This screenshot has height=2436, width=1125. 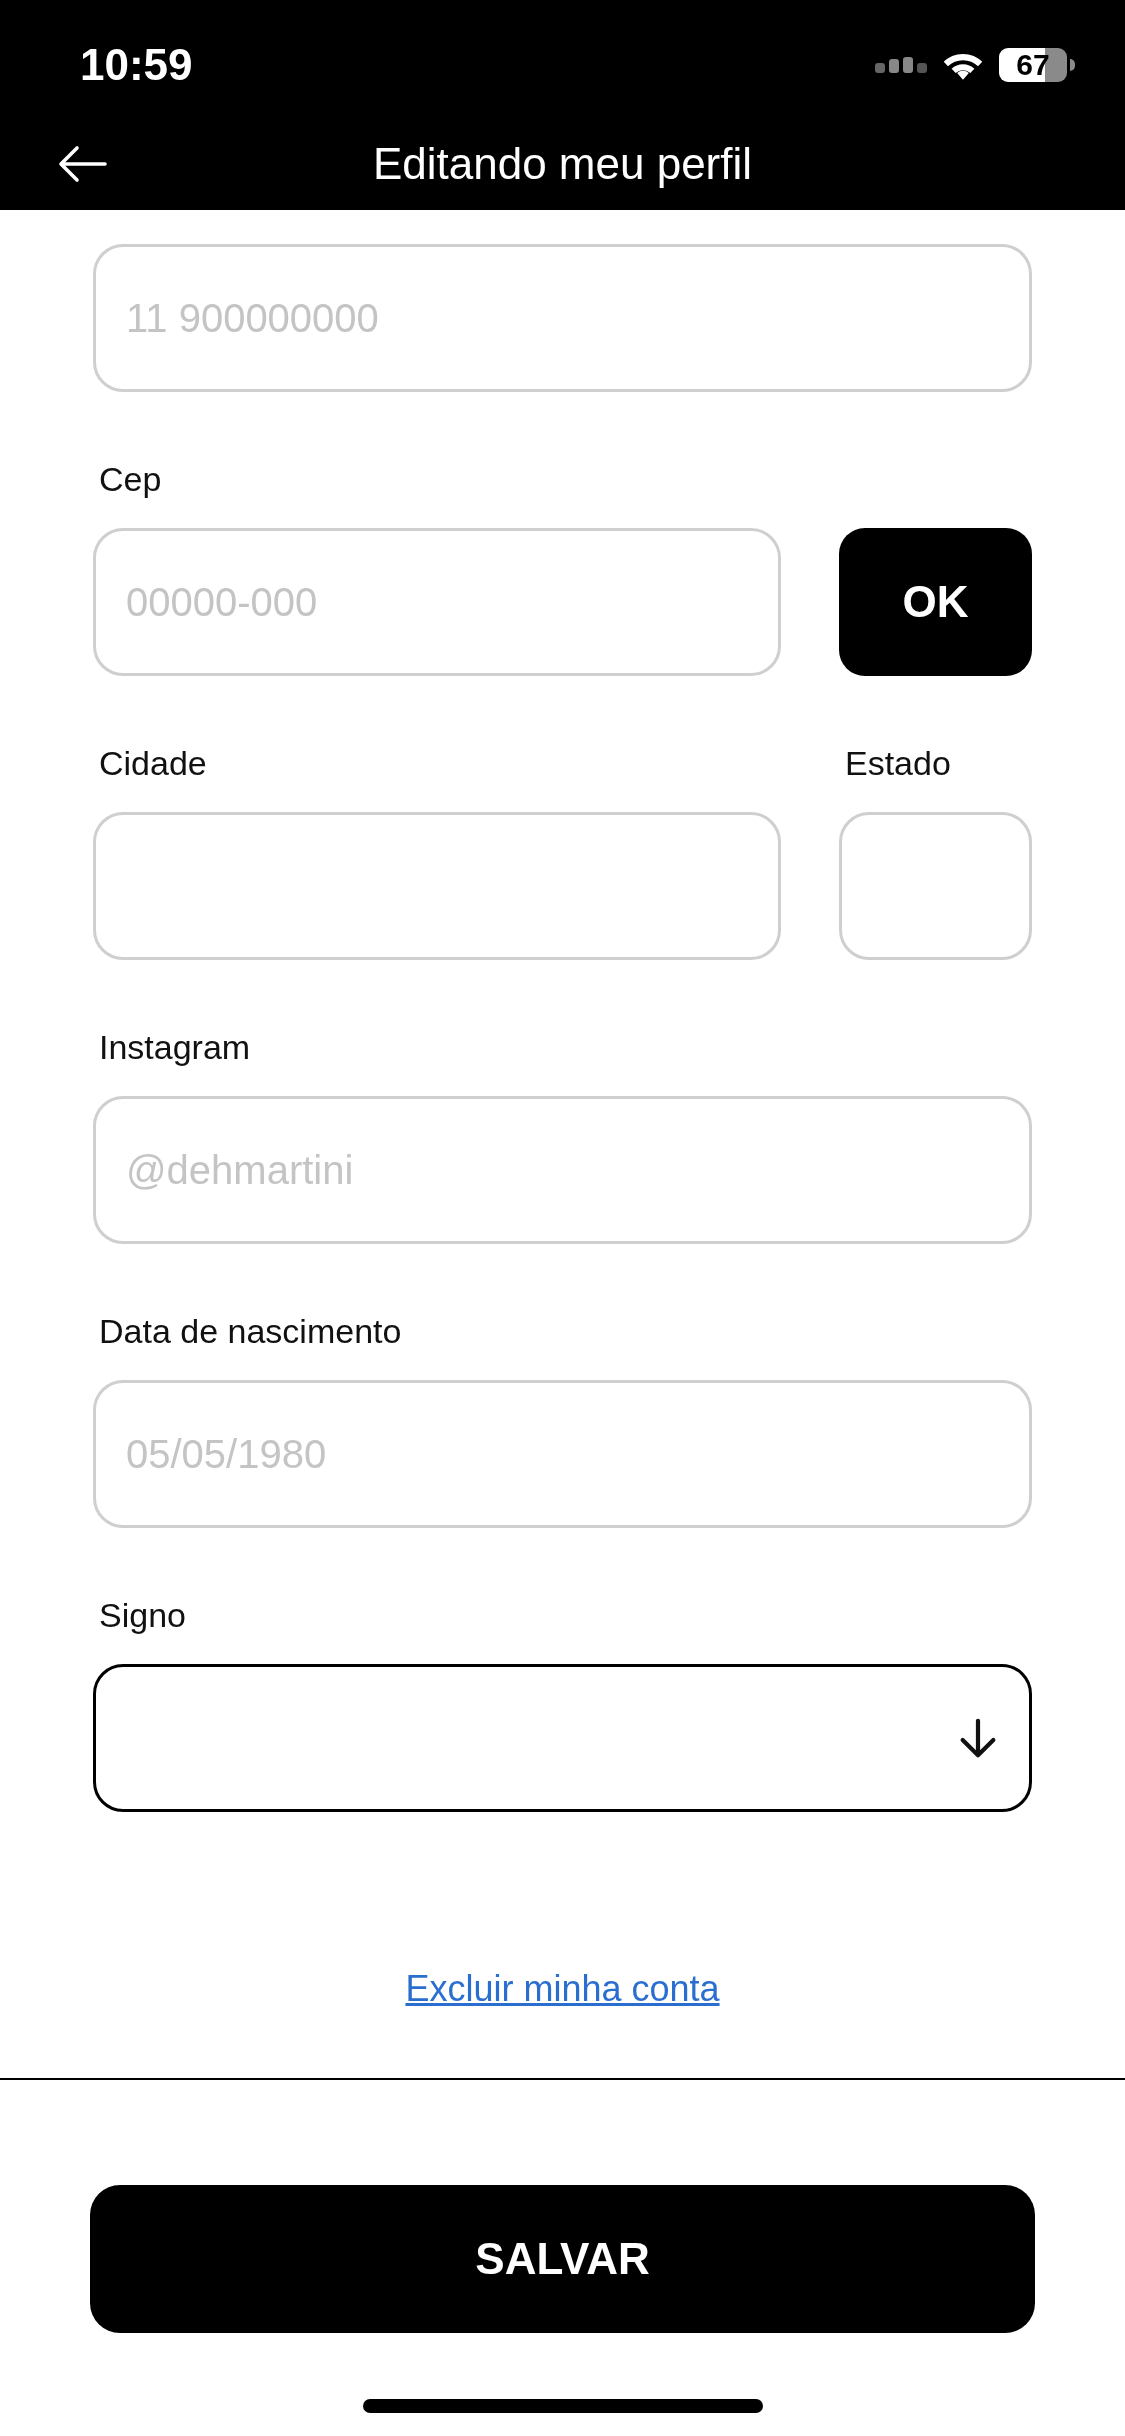 What do you see at coordinates (562, 1989) in the screenshot?
I see `delete-account-link: Excluir minha conta` at bounding box center [562, 1989].